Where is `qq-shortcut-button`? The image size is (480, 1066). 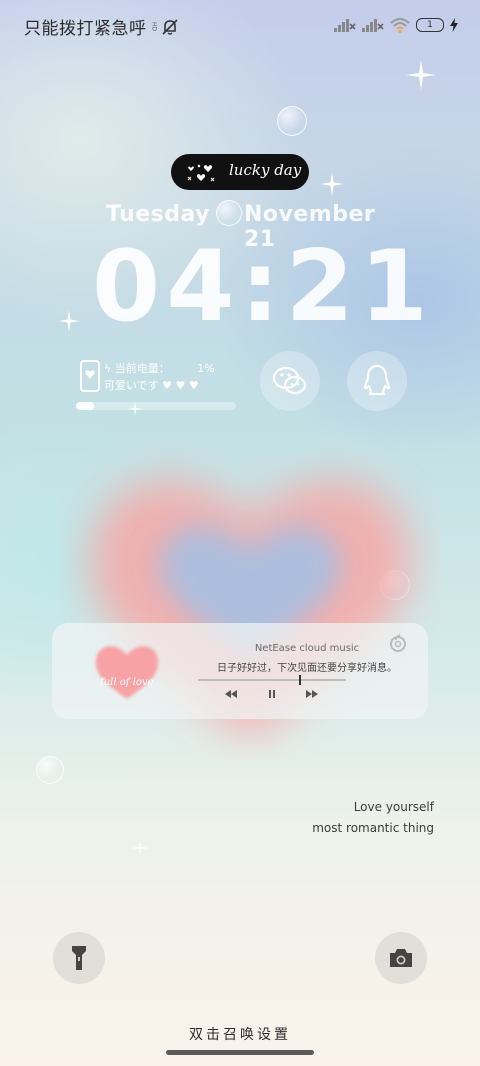 qq-shortcut-button is located at coordinates (377, 381).